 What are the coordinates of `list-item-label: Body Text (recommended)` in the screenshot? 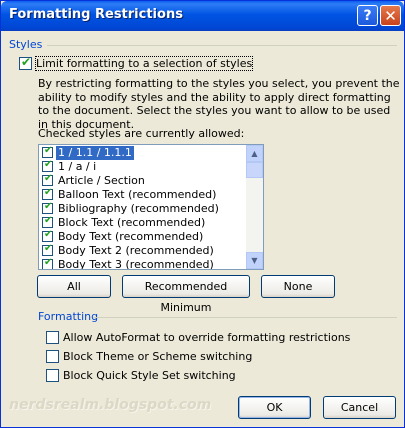 It's located at (131, 236).